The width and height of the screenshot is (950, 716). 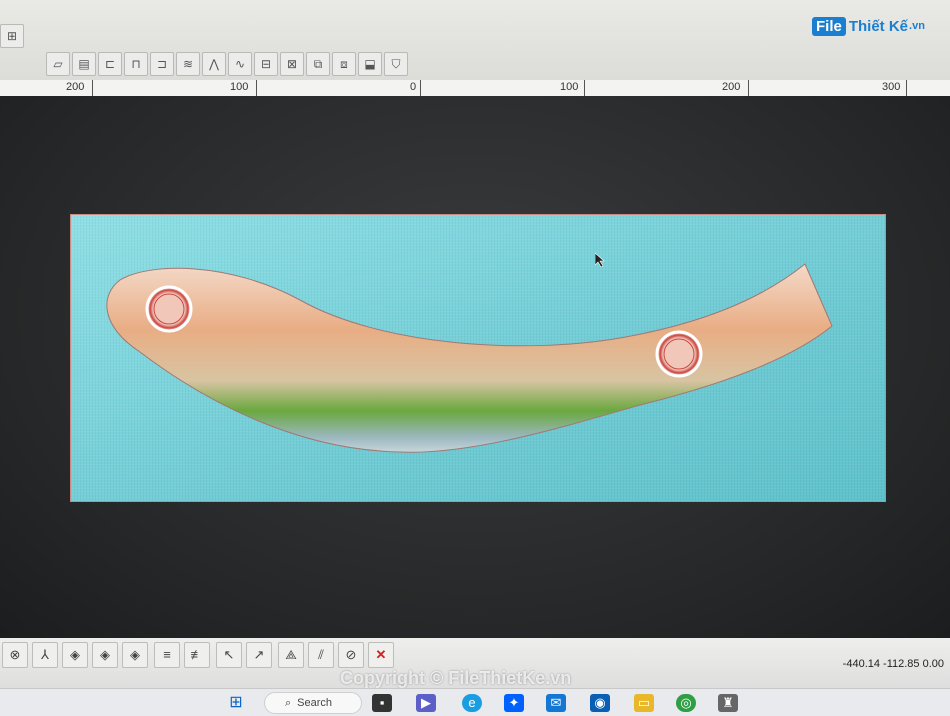 I want to click on transform-toolbar: ⟁ ⫽ ⊘ ✕, so click(x=336, y=655).